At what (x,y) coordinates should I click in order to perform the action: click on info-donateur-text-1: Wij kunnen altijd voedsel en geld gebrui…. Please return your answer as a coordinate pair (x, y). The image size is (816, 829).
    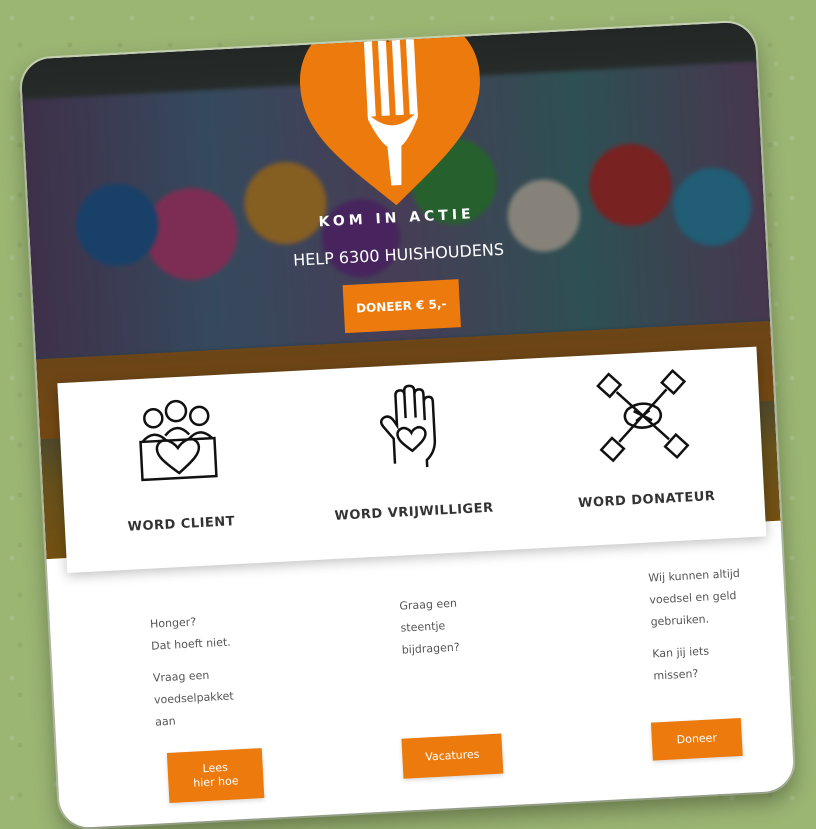
    Looking at the image, I should click on (694, 597).